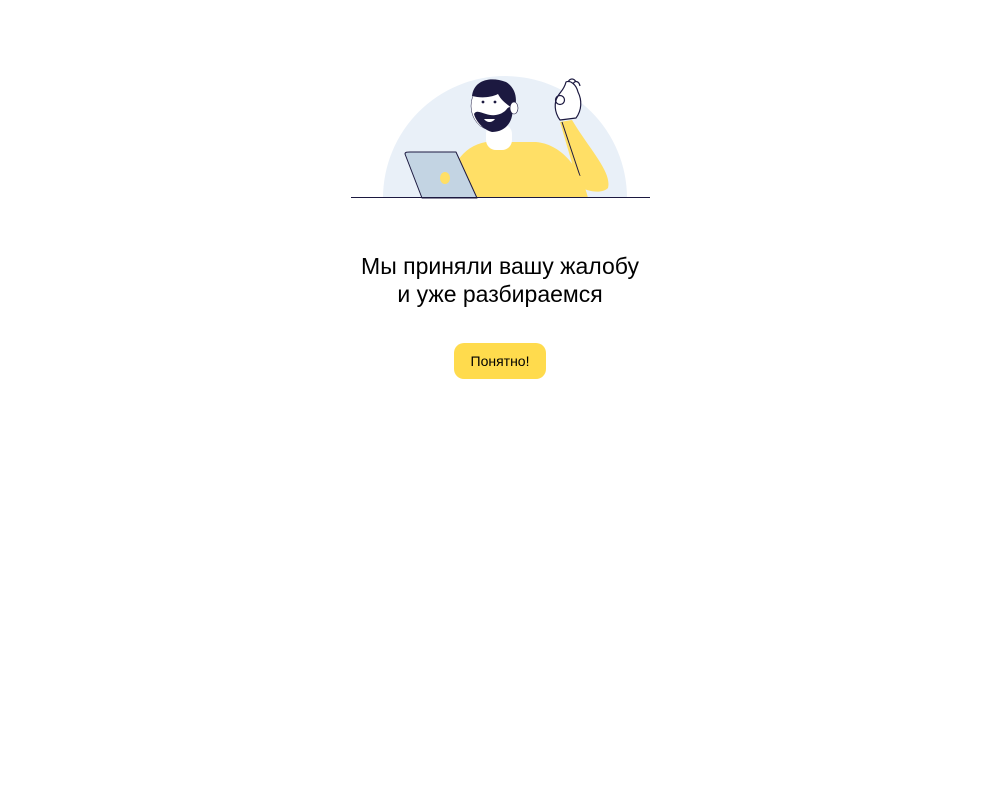 This screenshot has width=1000, height=800. I want to click on title-line-2: и уже разбираемся, so click(500, 294).